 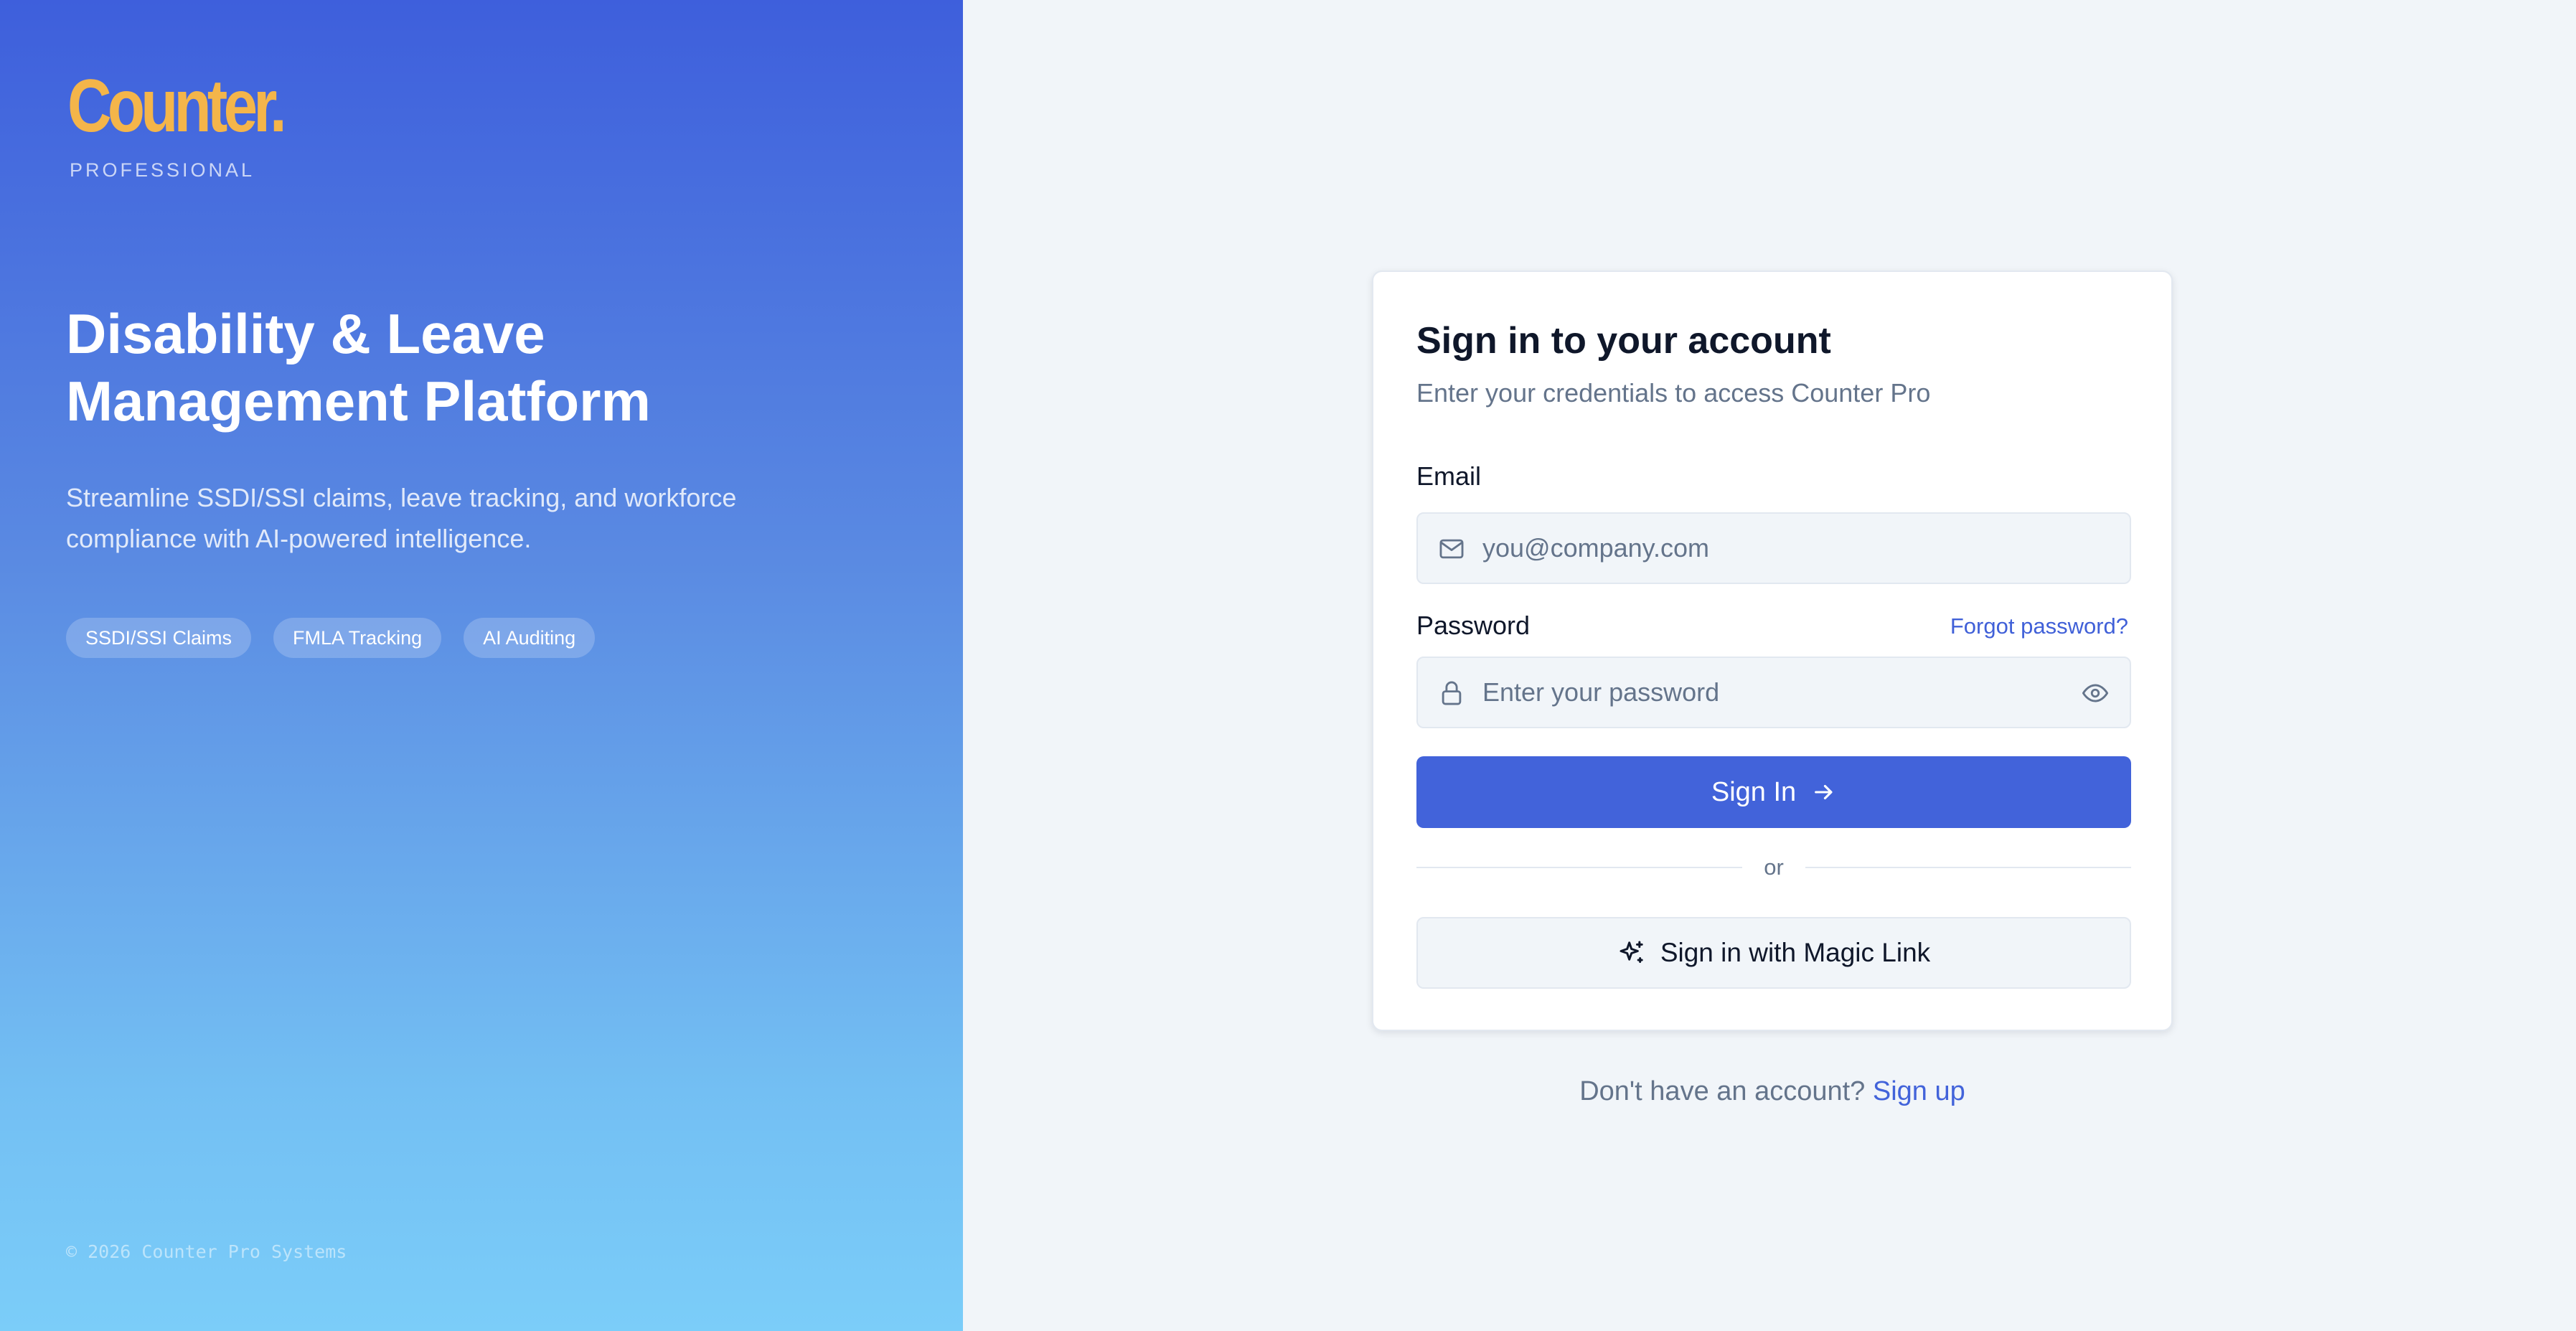 I want to click on signup-prompt-text: Don't have an account?, so click(x=1722, y=1091).